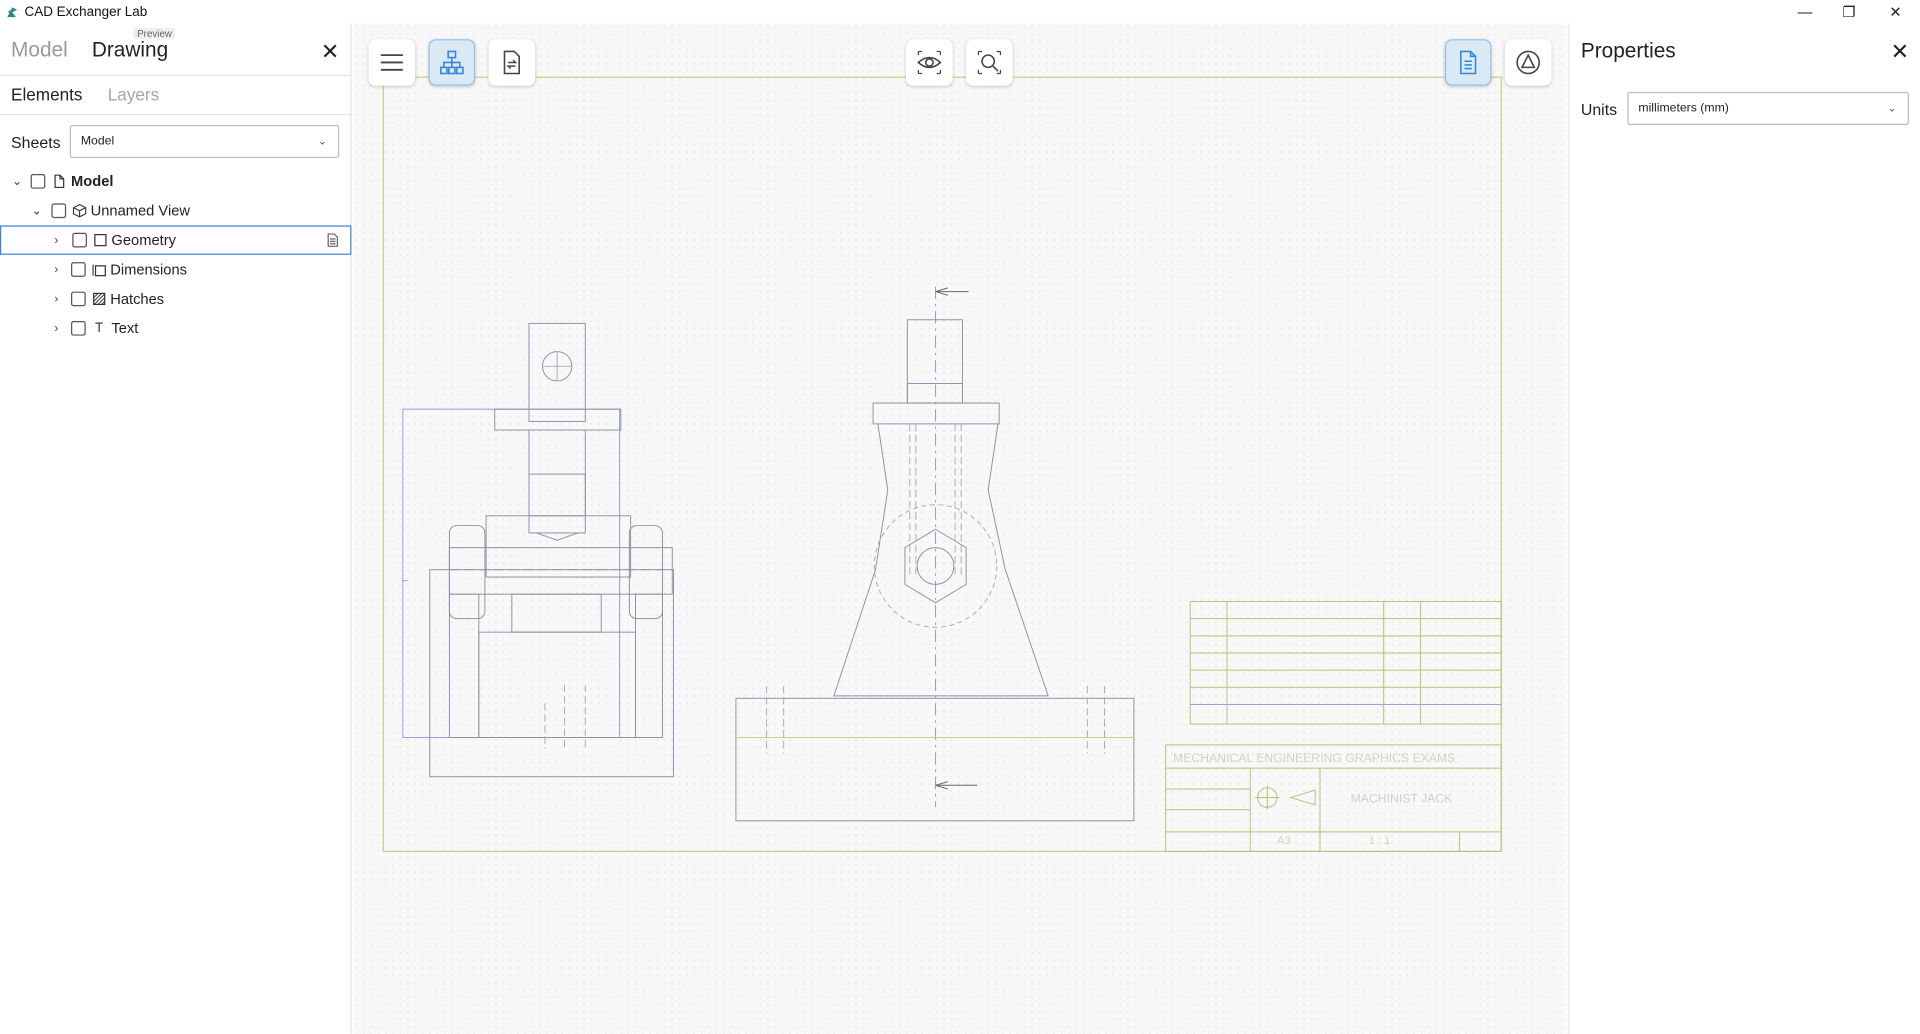 The width and height of the screenshot is (1920, 1034). Describe the element at coordinates (39, 50) in the screenshot. I see `tab-model: Model` at that location.